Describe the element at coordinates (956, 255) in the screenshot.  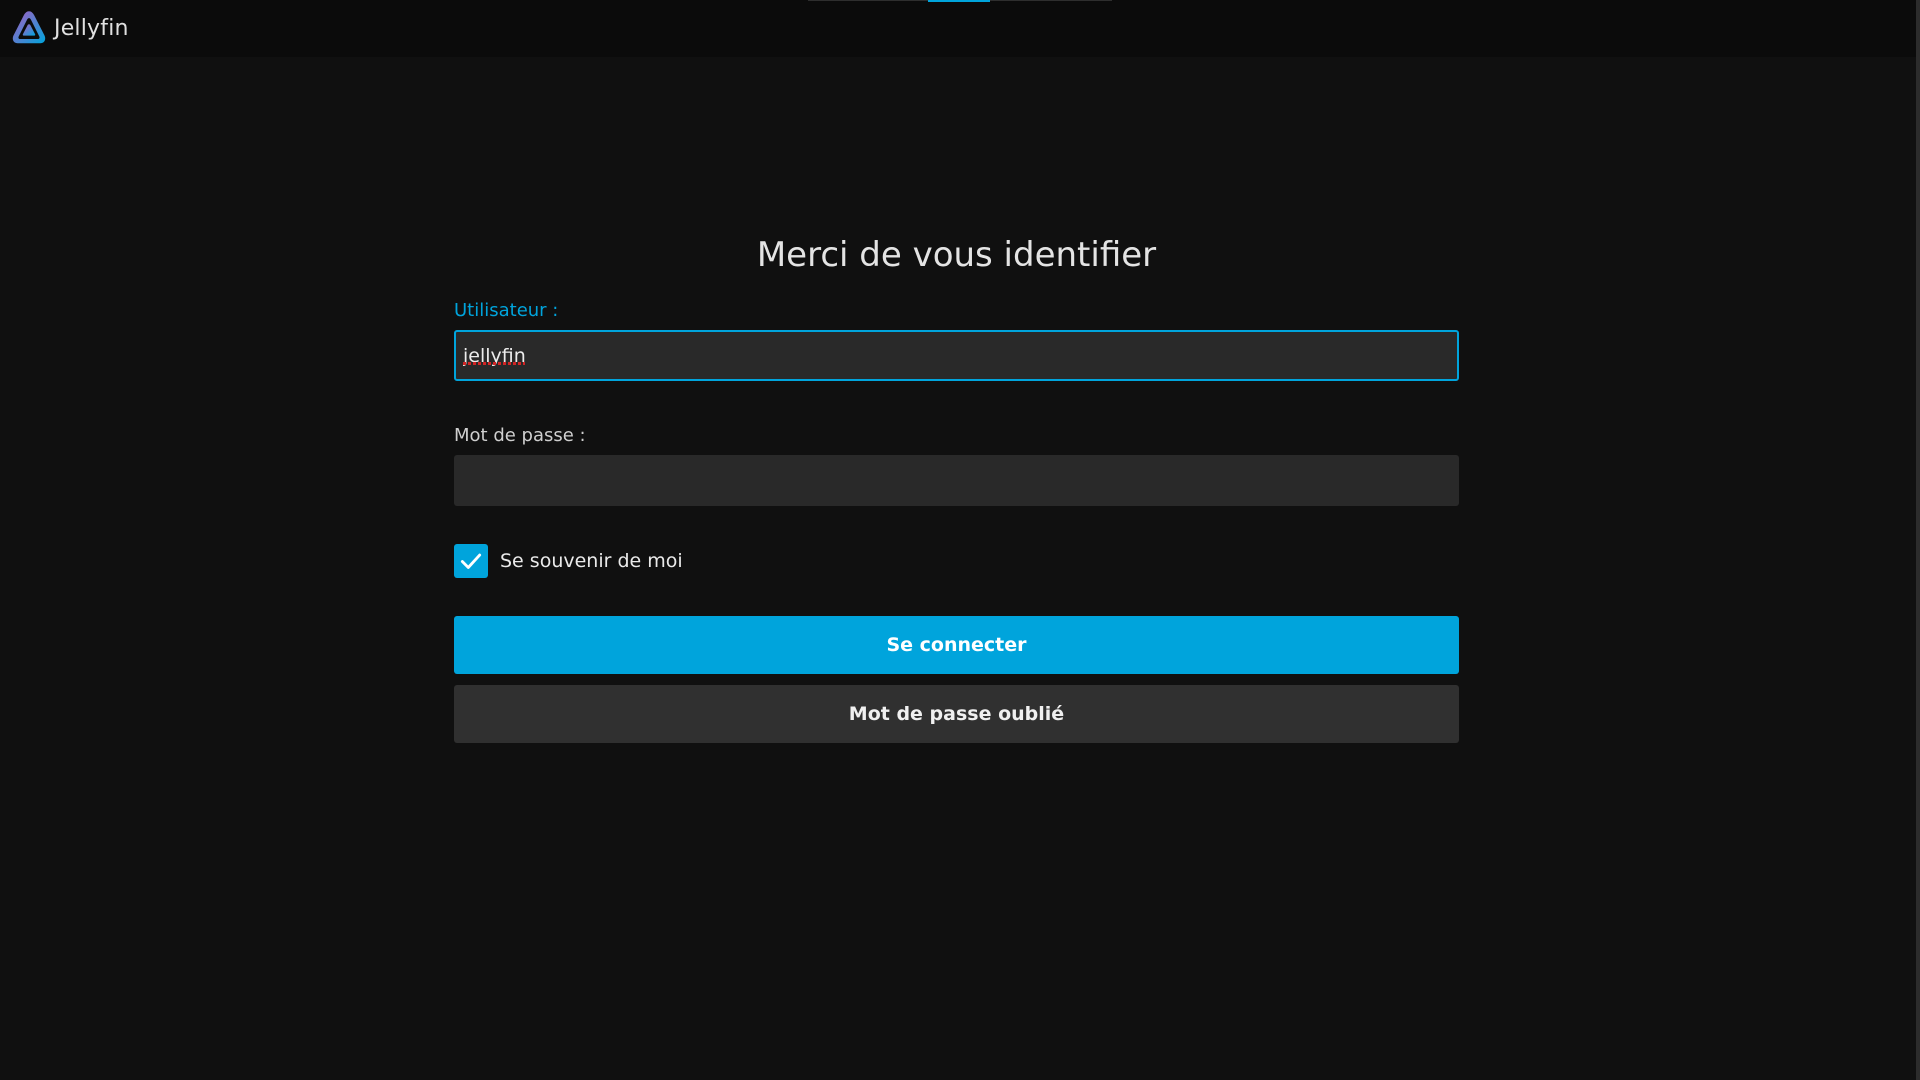
I see `page-title: Merci de vous identifier` at that location.